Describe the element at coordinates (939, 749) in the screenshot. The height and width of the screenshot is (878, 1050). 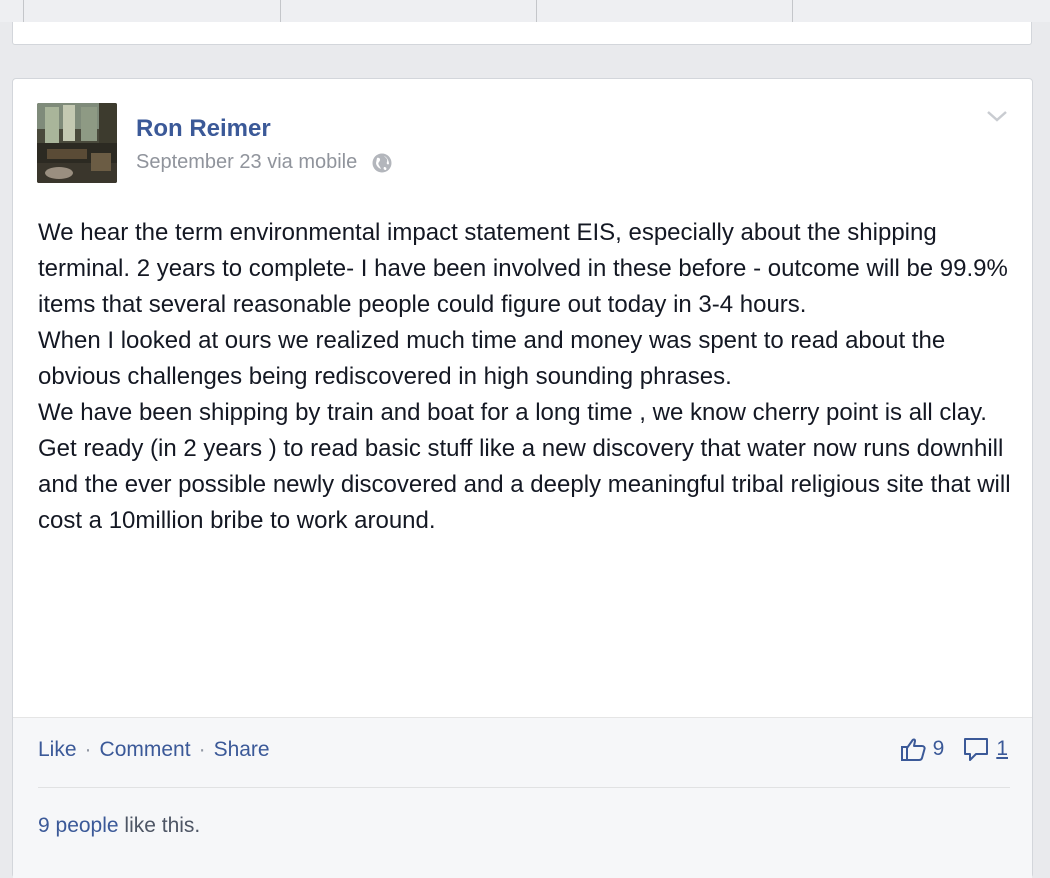
I see `like-count: 9` at that location.